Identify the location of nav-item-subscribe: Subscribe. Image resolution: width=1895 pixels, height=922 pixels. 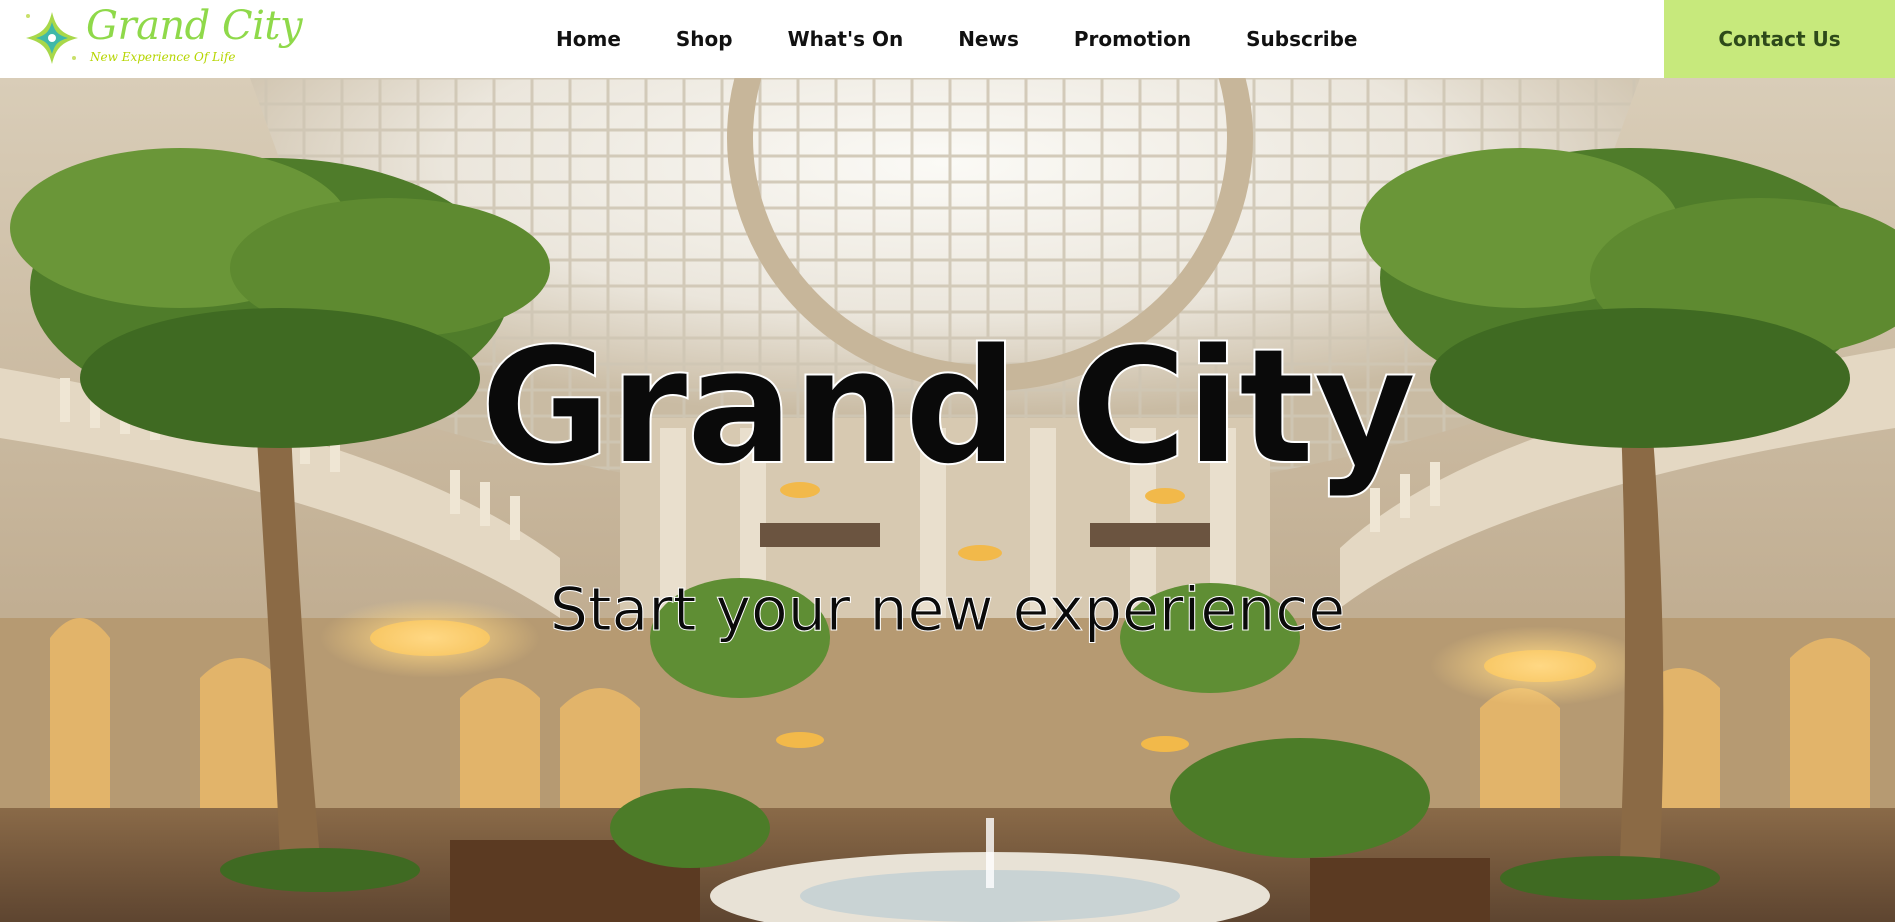
(1301, 39).